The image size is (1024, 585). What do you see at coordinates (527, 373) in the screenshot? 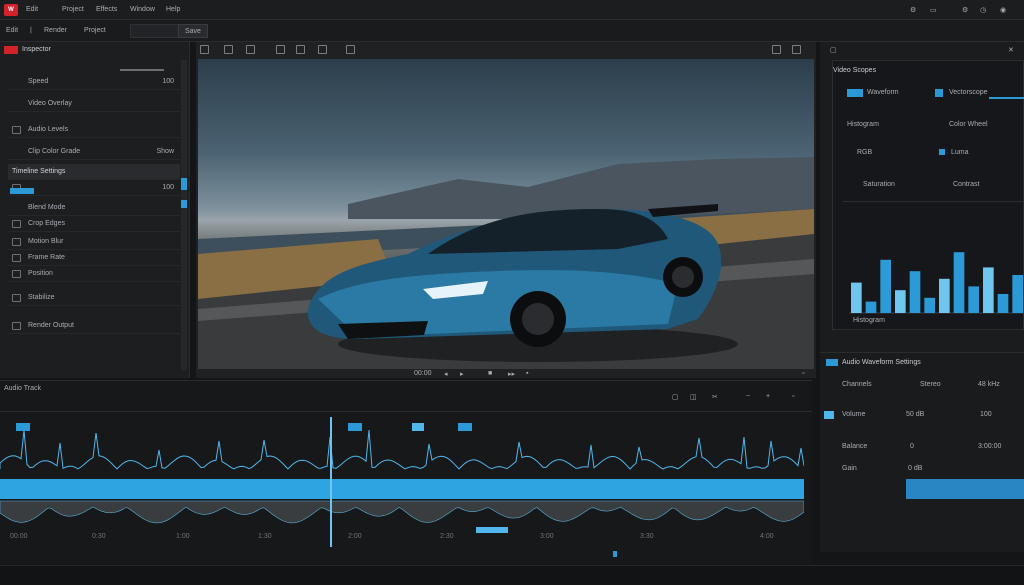
I see `end-icon: ▪` at bounding box center [527, 373].